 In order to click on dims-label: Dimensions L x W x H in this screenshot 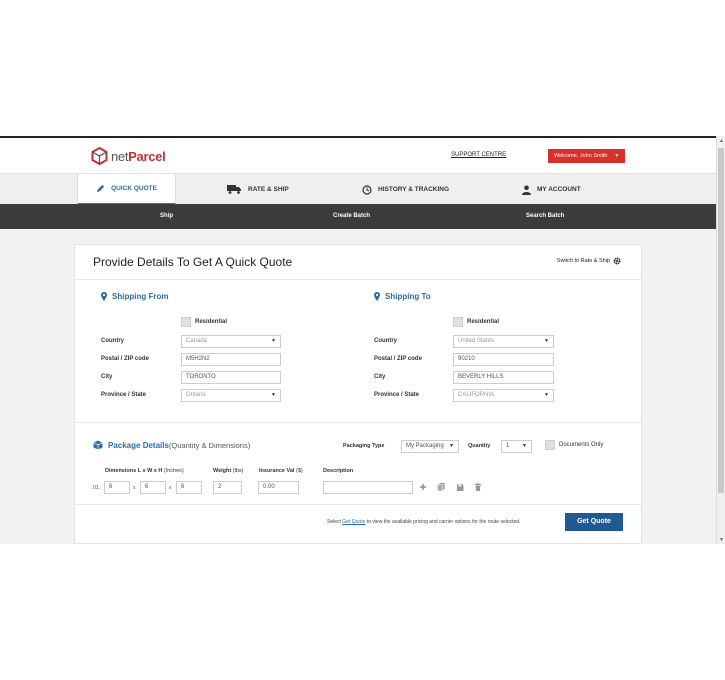, I will do `click(134, 471)`.